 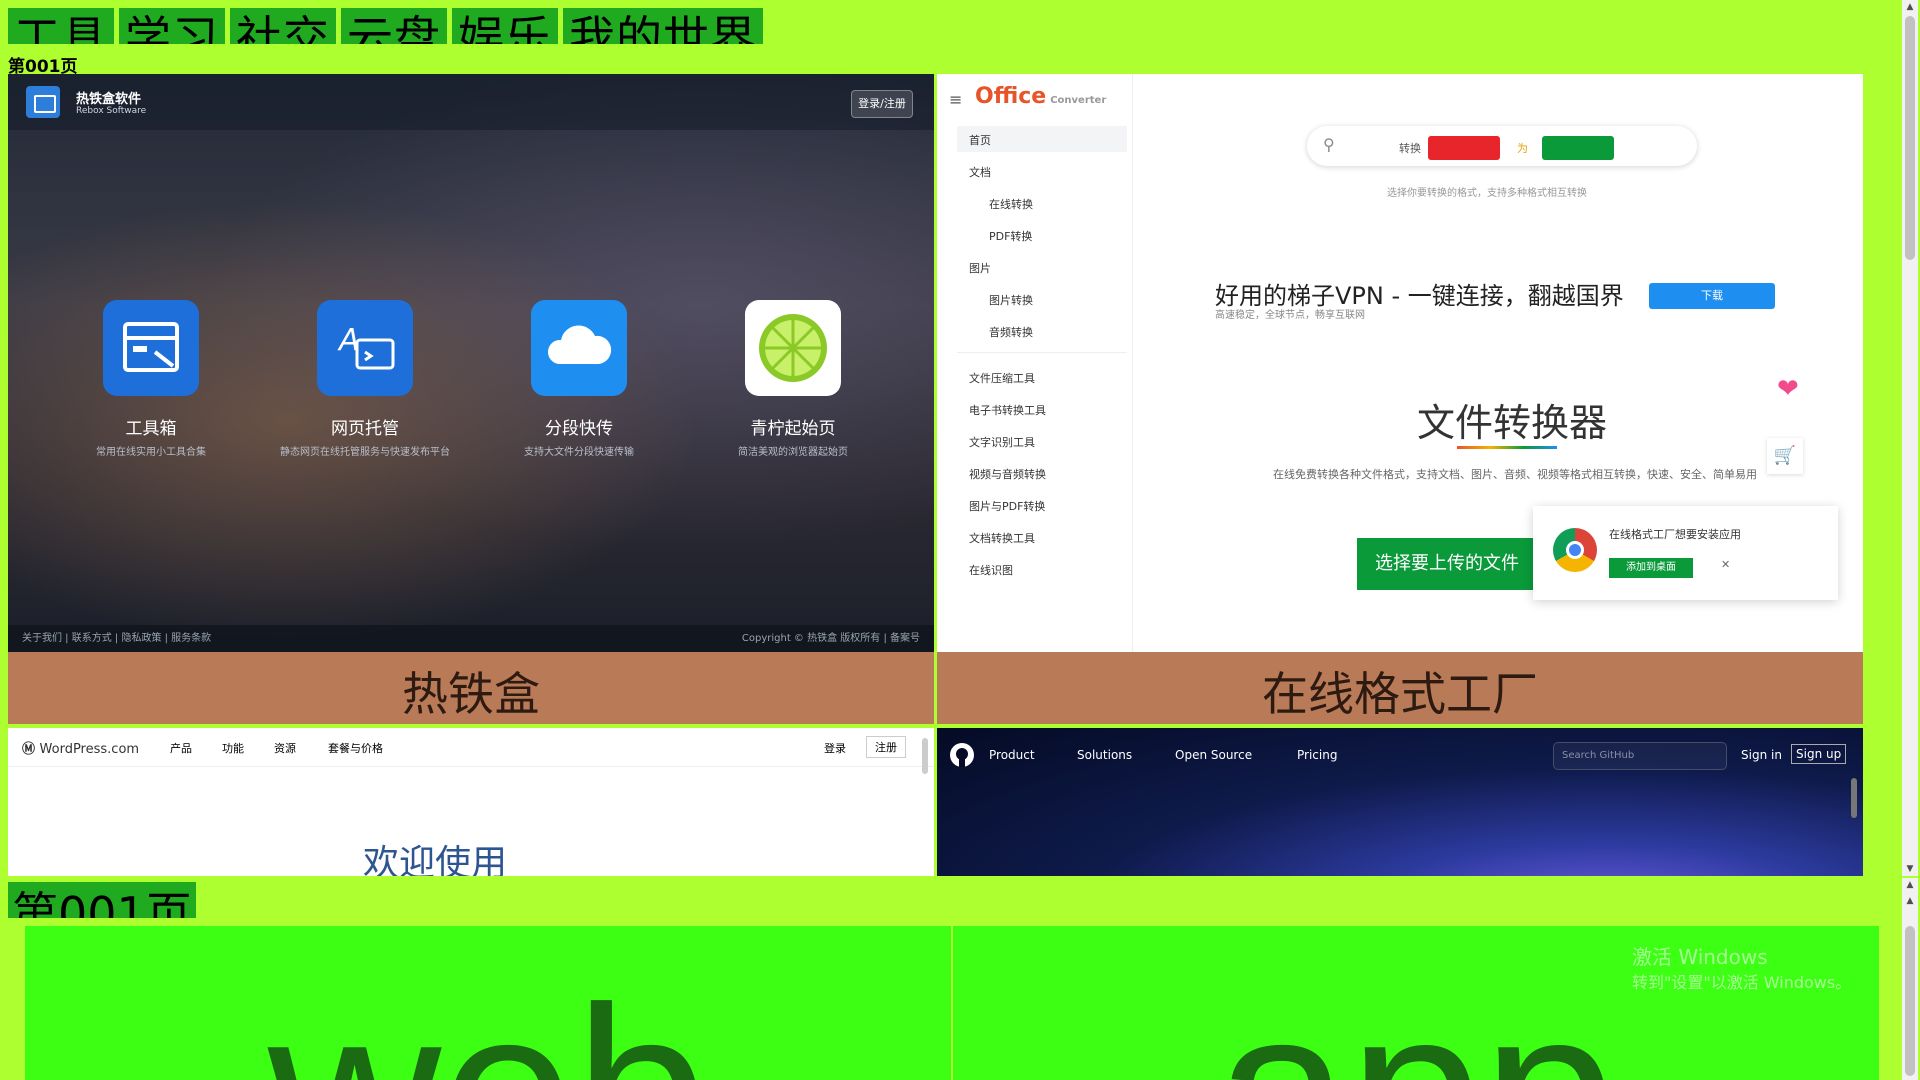 I want to click on nav-item-social: 社交, so click(x=283, y=26).